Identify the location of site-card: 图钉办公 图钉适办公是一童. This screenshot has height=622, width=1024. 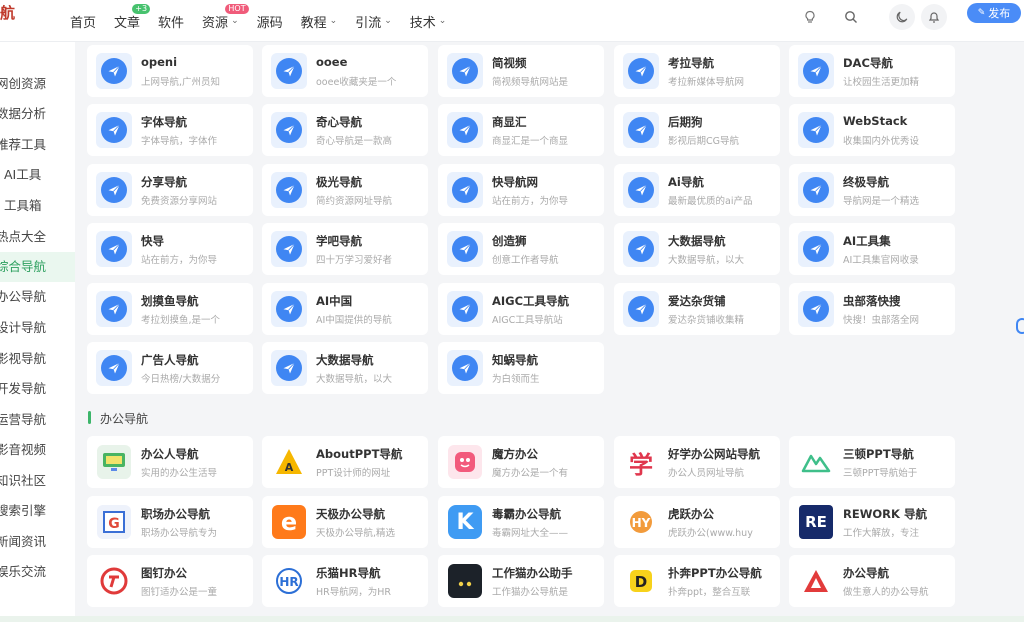
(170, 581).